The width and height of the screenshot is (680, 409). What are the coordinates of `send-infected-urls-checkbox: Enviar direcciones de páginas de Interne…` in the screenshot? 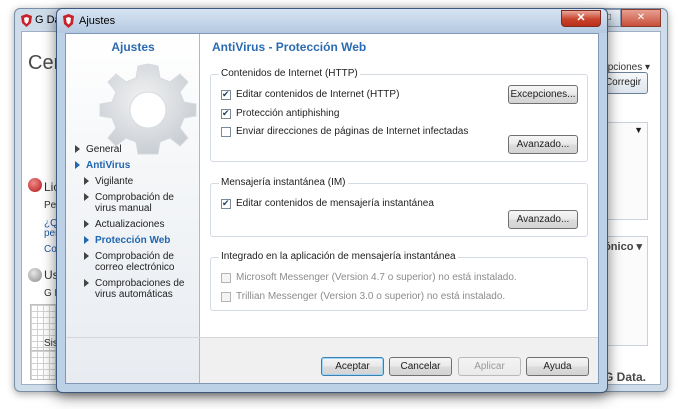 It's located at (344, 131).